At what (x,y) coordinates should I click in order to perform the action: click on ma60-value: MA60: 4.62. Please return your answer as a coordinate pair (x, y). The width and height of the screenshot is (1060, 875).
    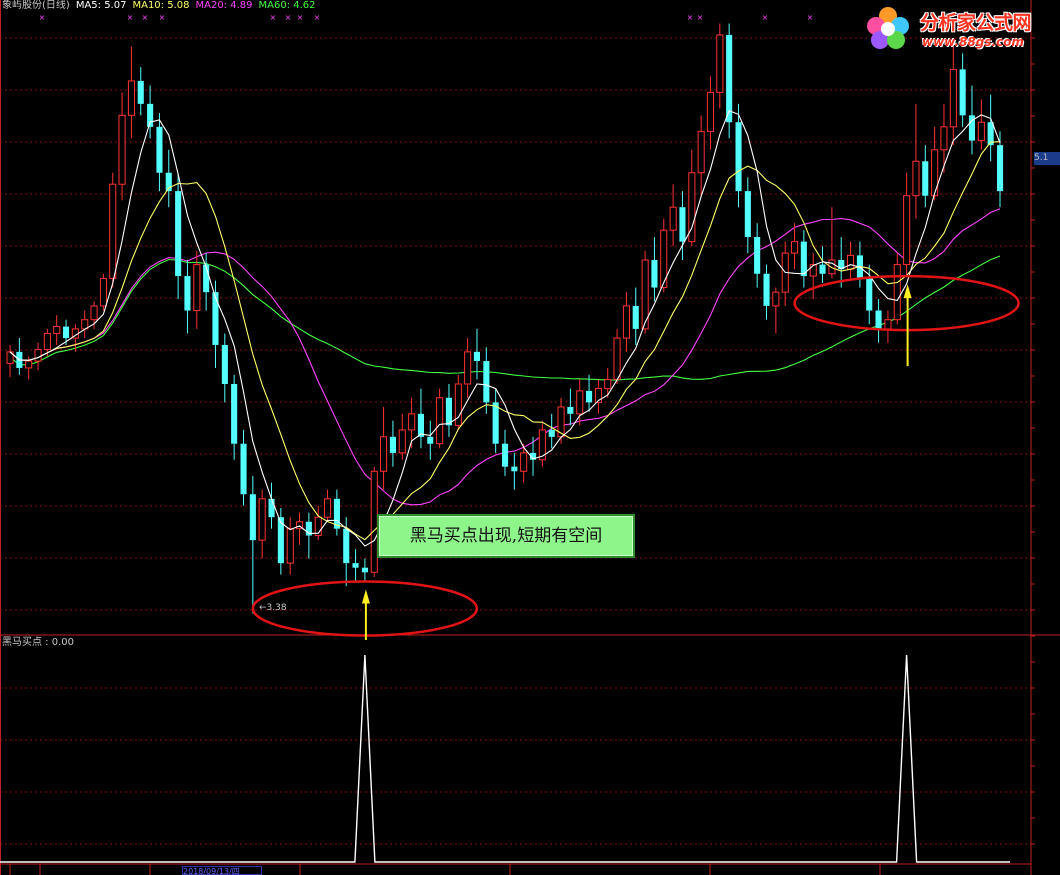
    Looking at the image, I should click on (287, 5).